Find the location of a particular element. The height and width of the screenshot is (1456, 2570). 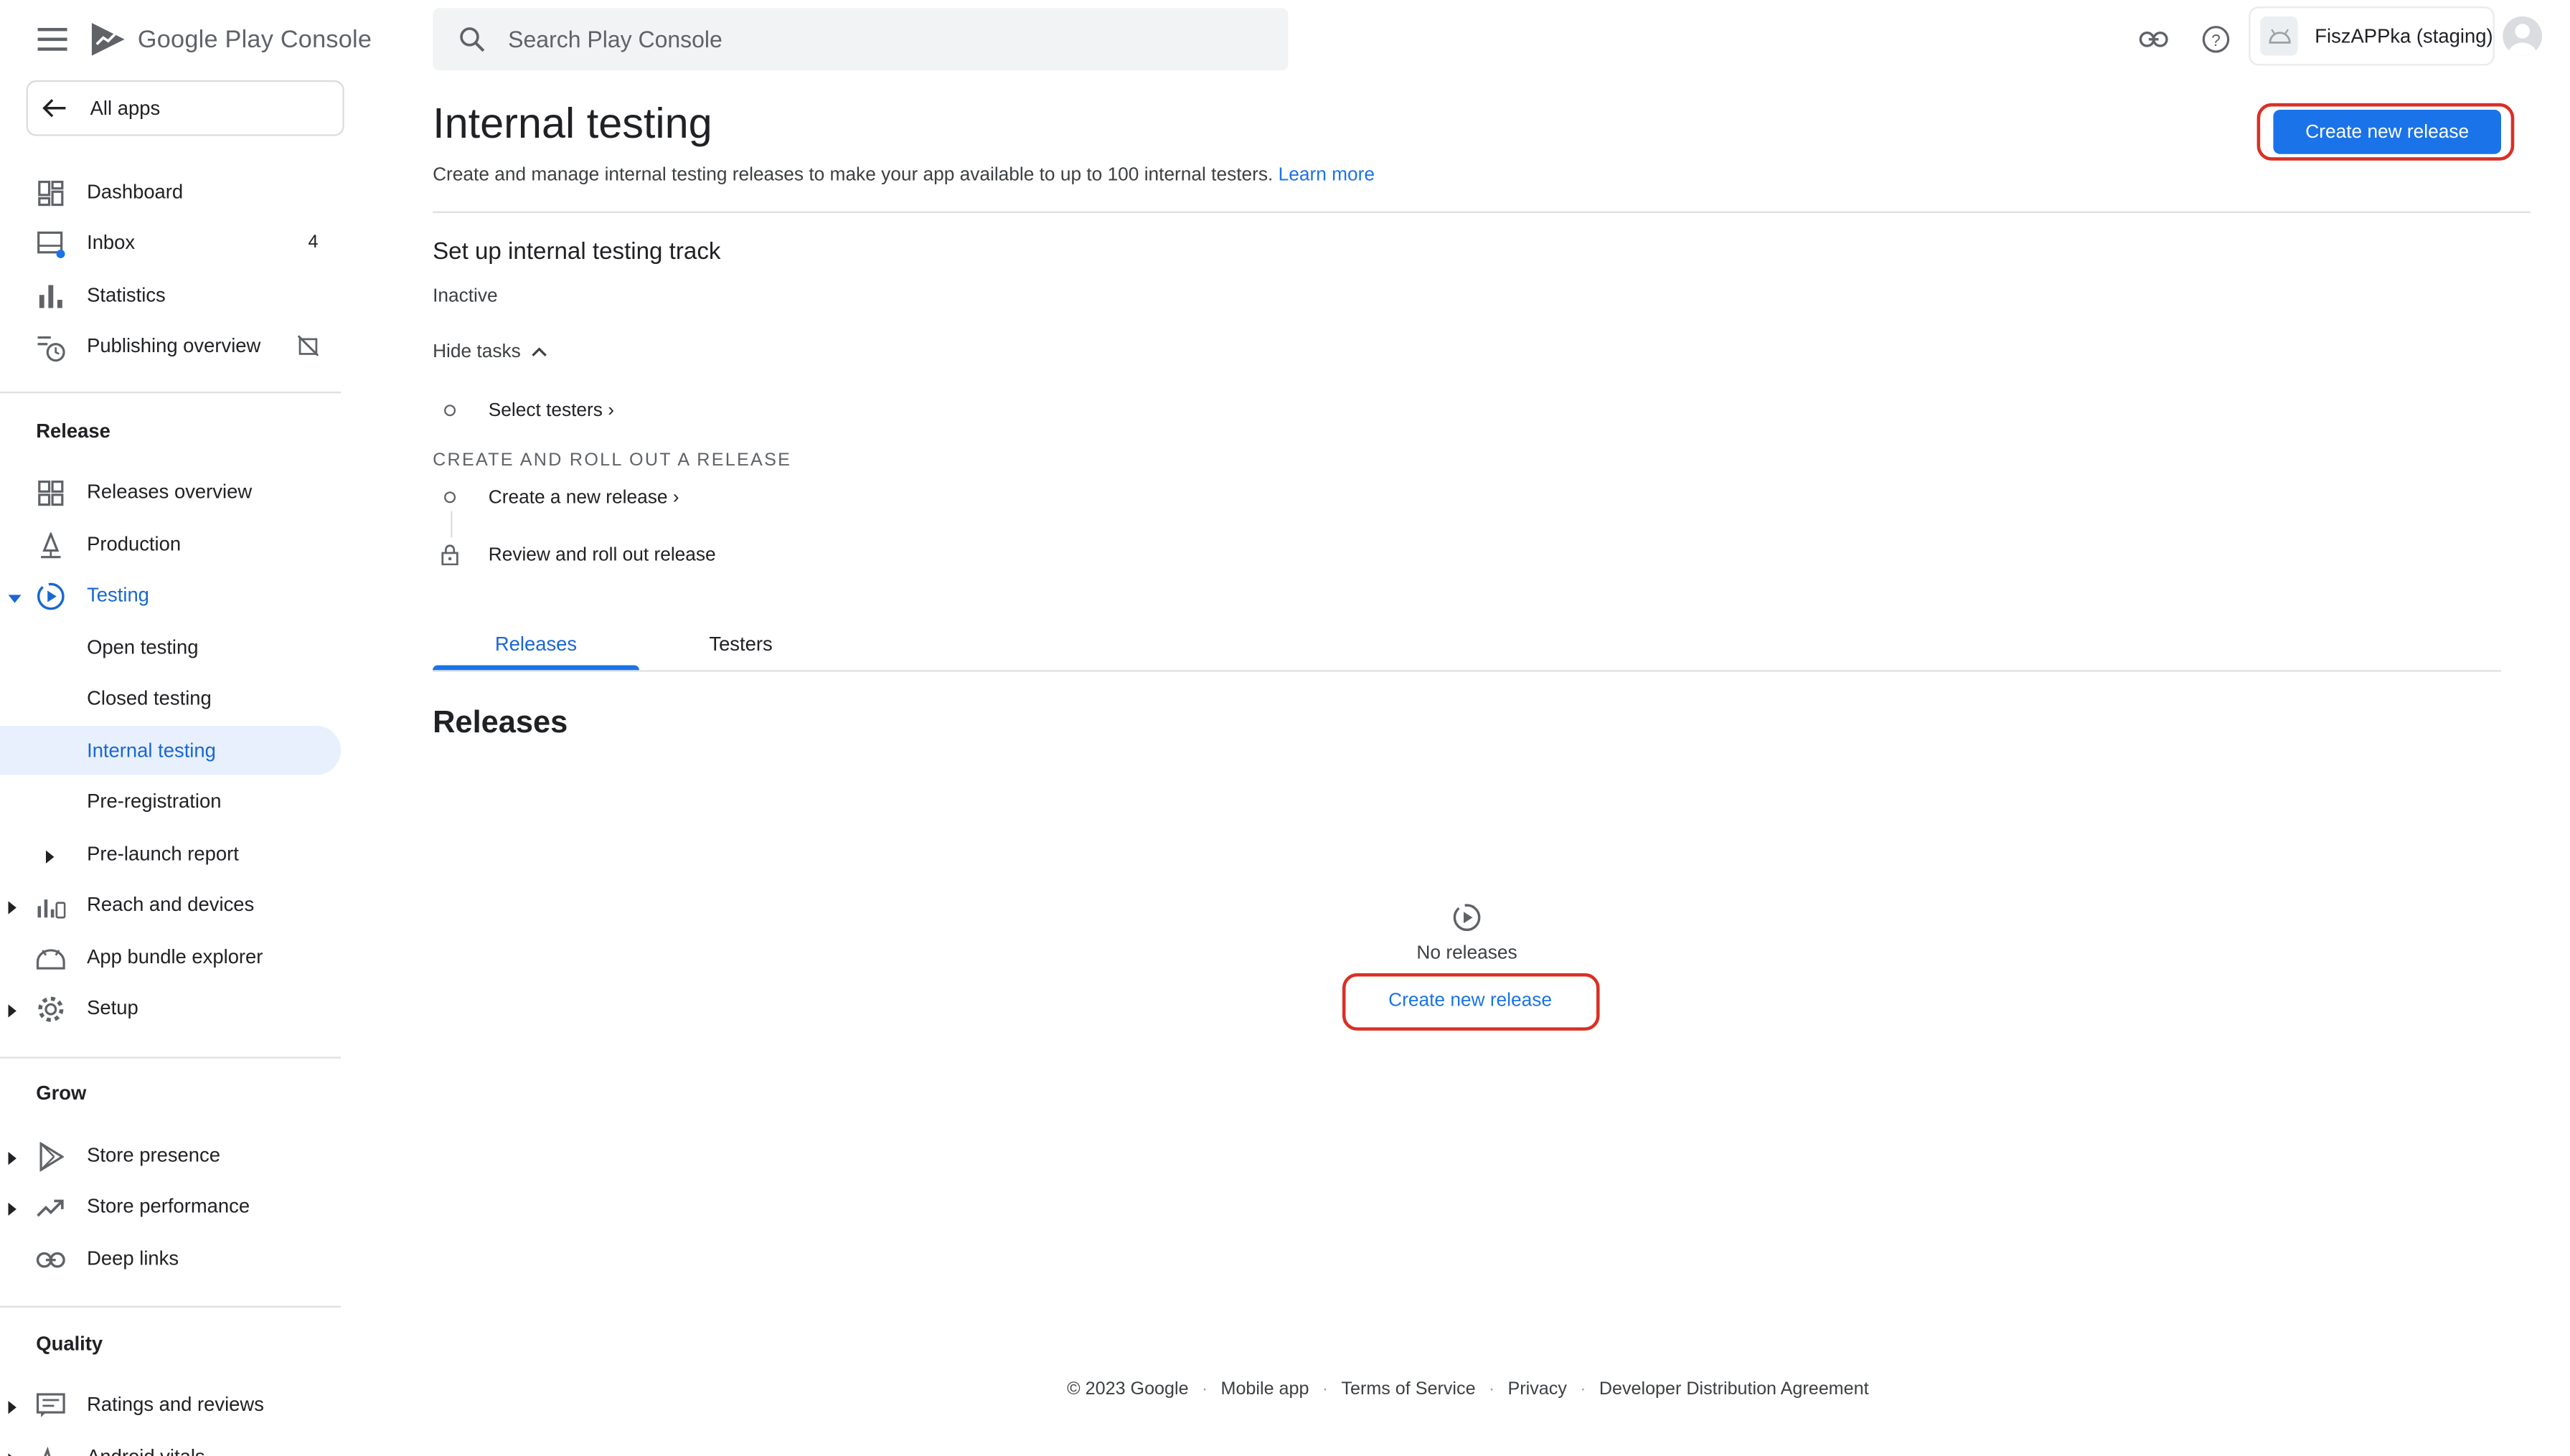

arrow-back-icon is located at coordinates (54, 108).